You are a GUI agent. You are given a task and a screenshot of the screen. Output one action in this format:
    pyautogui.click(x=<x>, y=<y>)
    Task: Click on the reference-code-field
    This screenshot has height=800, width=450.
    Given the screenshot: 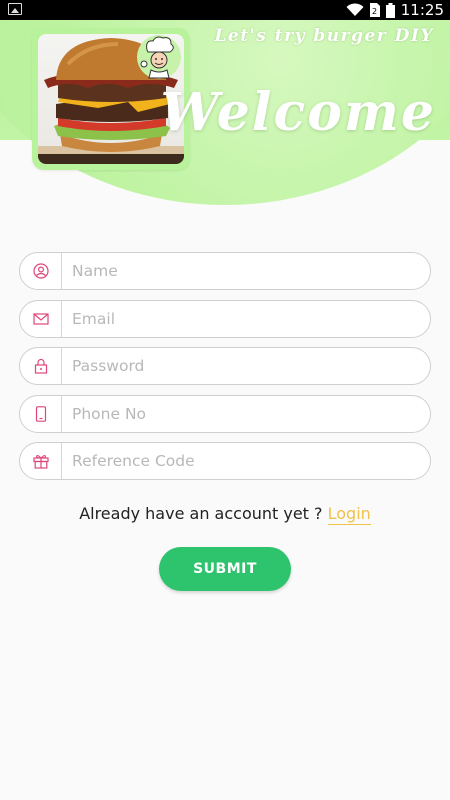 What is the action you would take?
    pyautogui.click(x=225, y=461)
    